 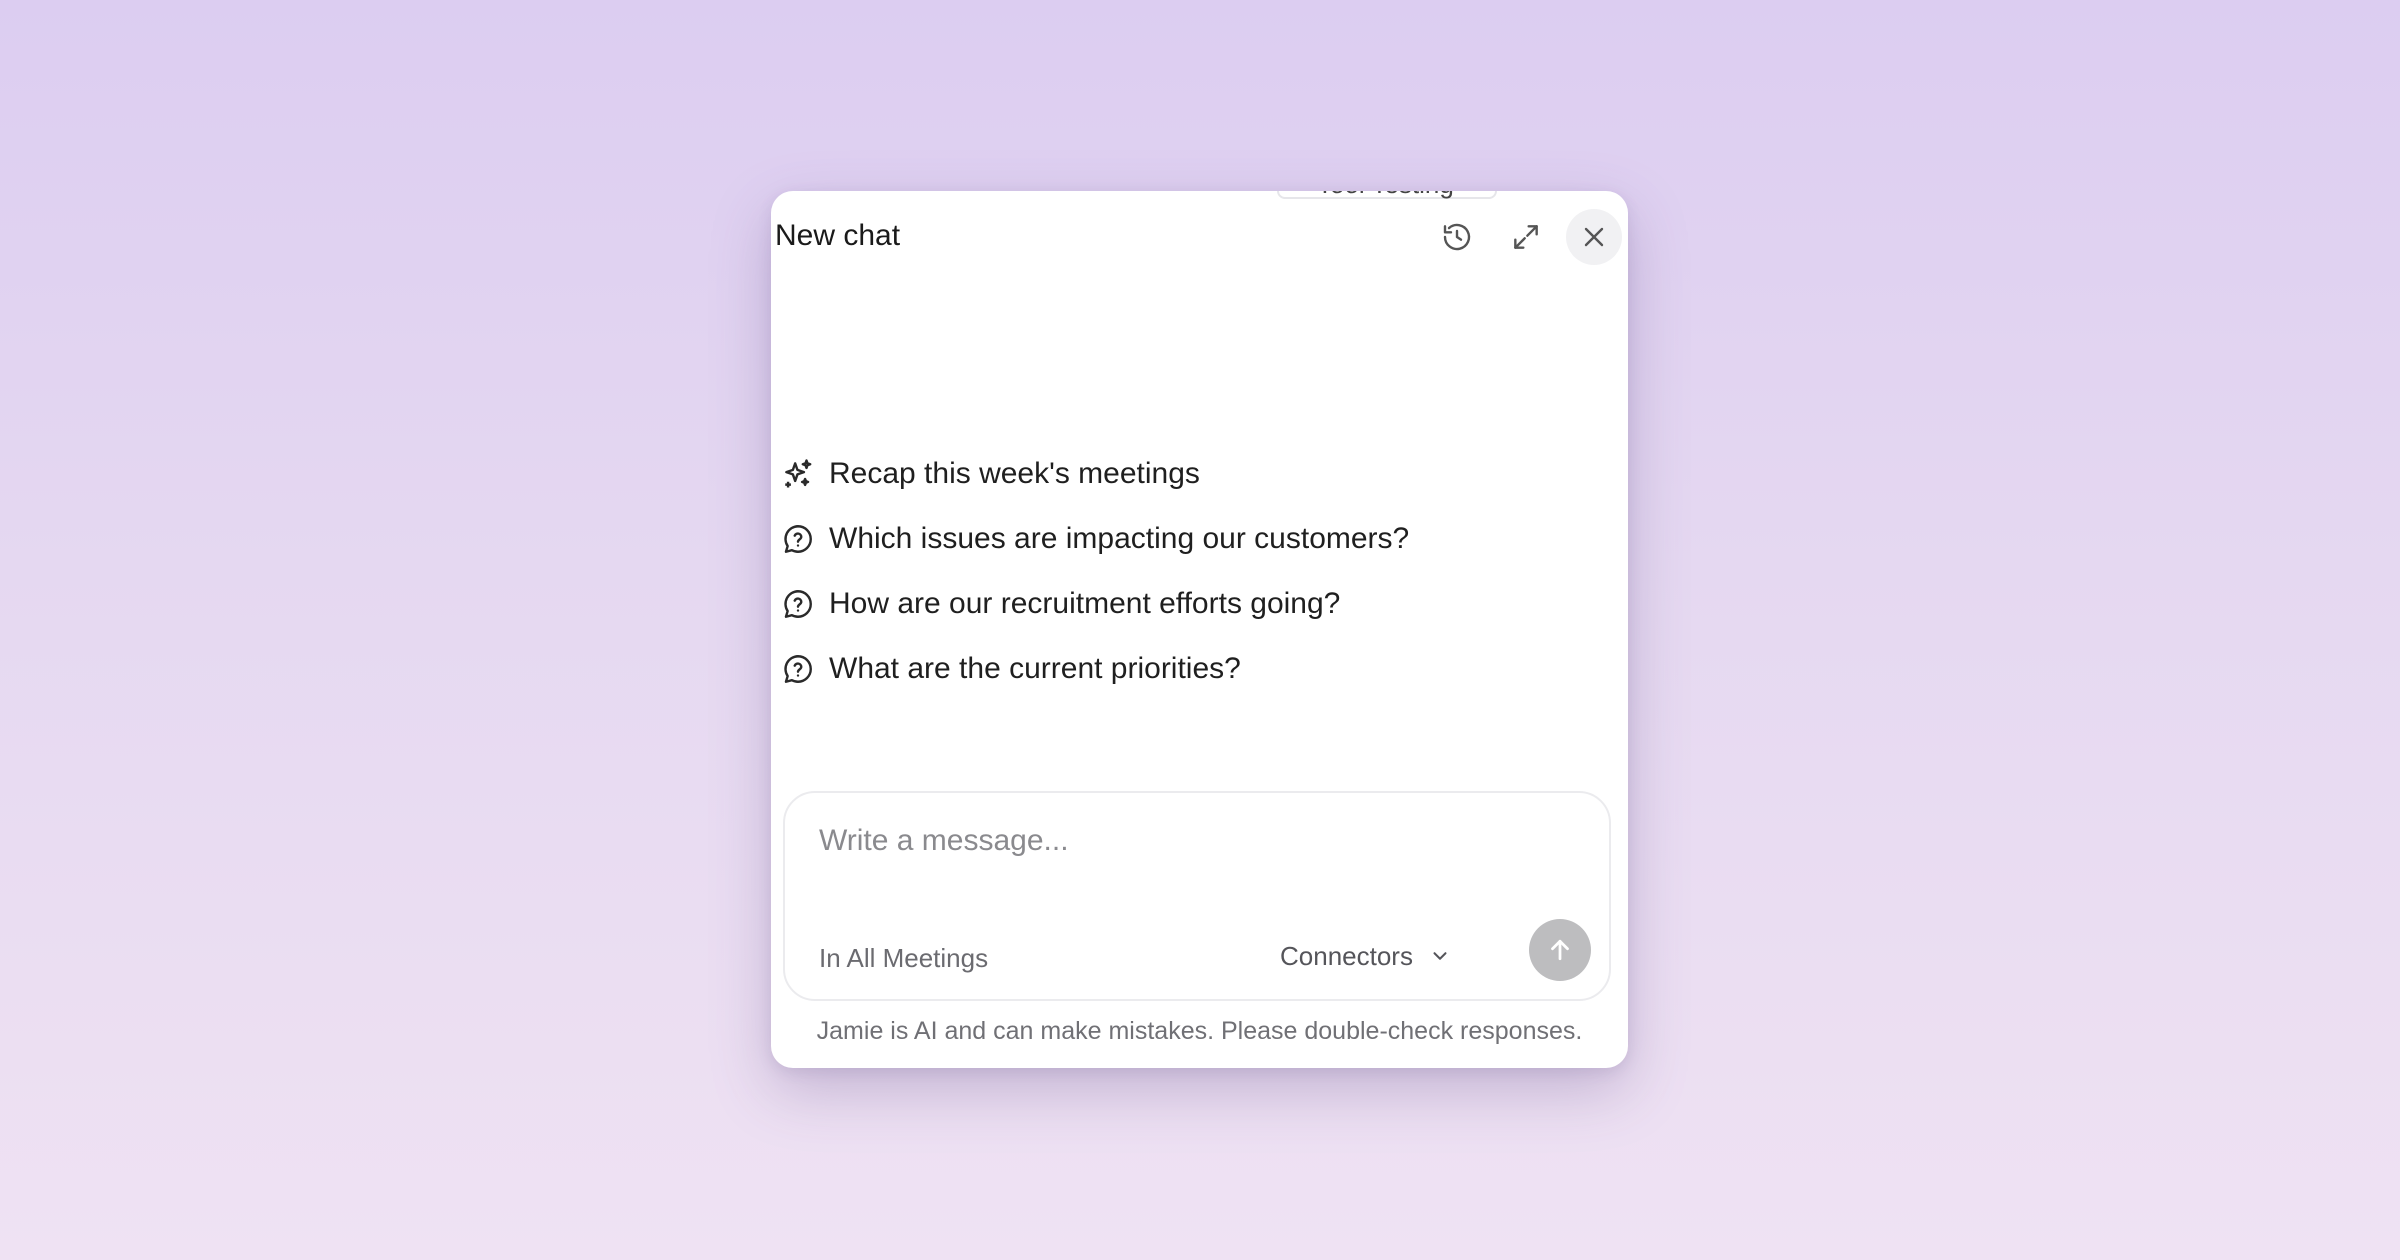 I want to click on suggestion-text: What are the current priorities?, so click(x=1035, y=668).